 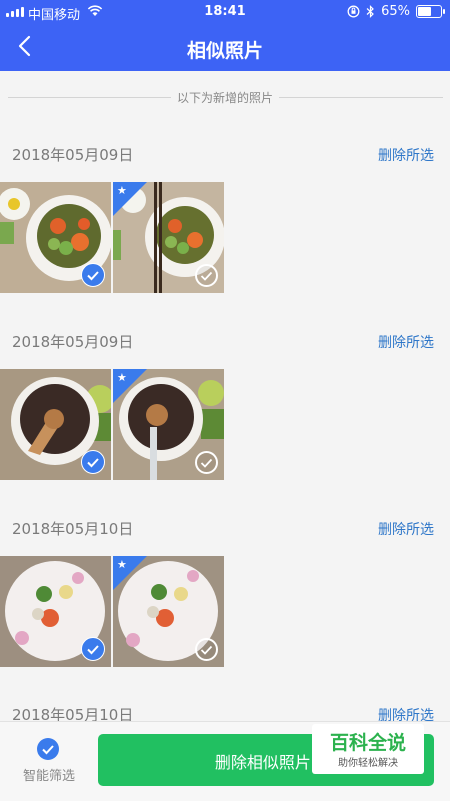 I want to click on smart-filter-label: 智能筛选, so click(x=48, y=776).